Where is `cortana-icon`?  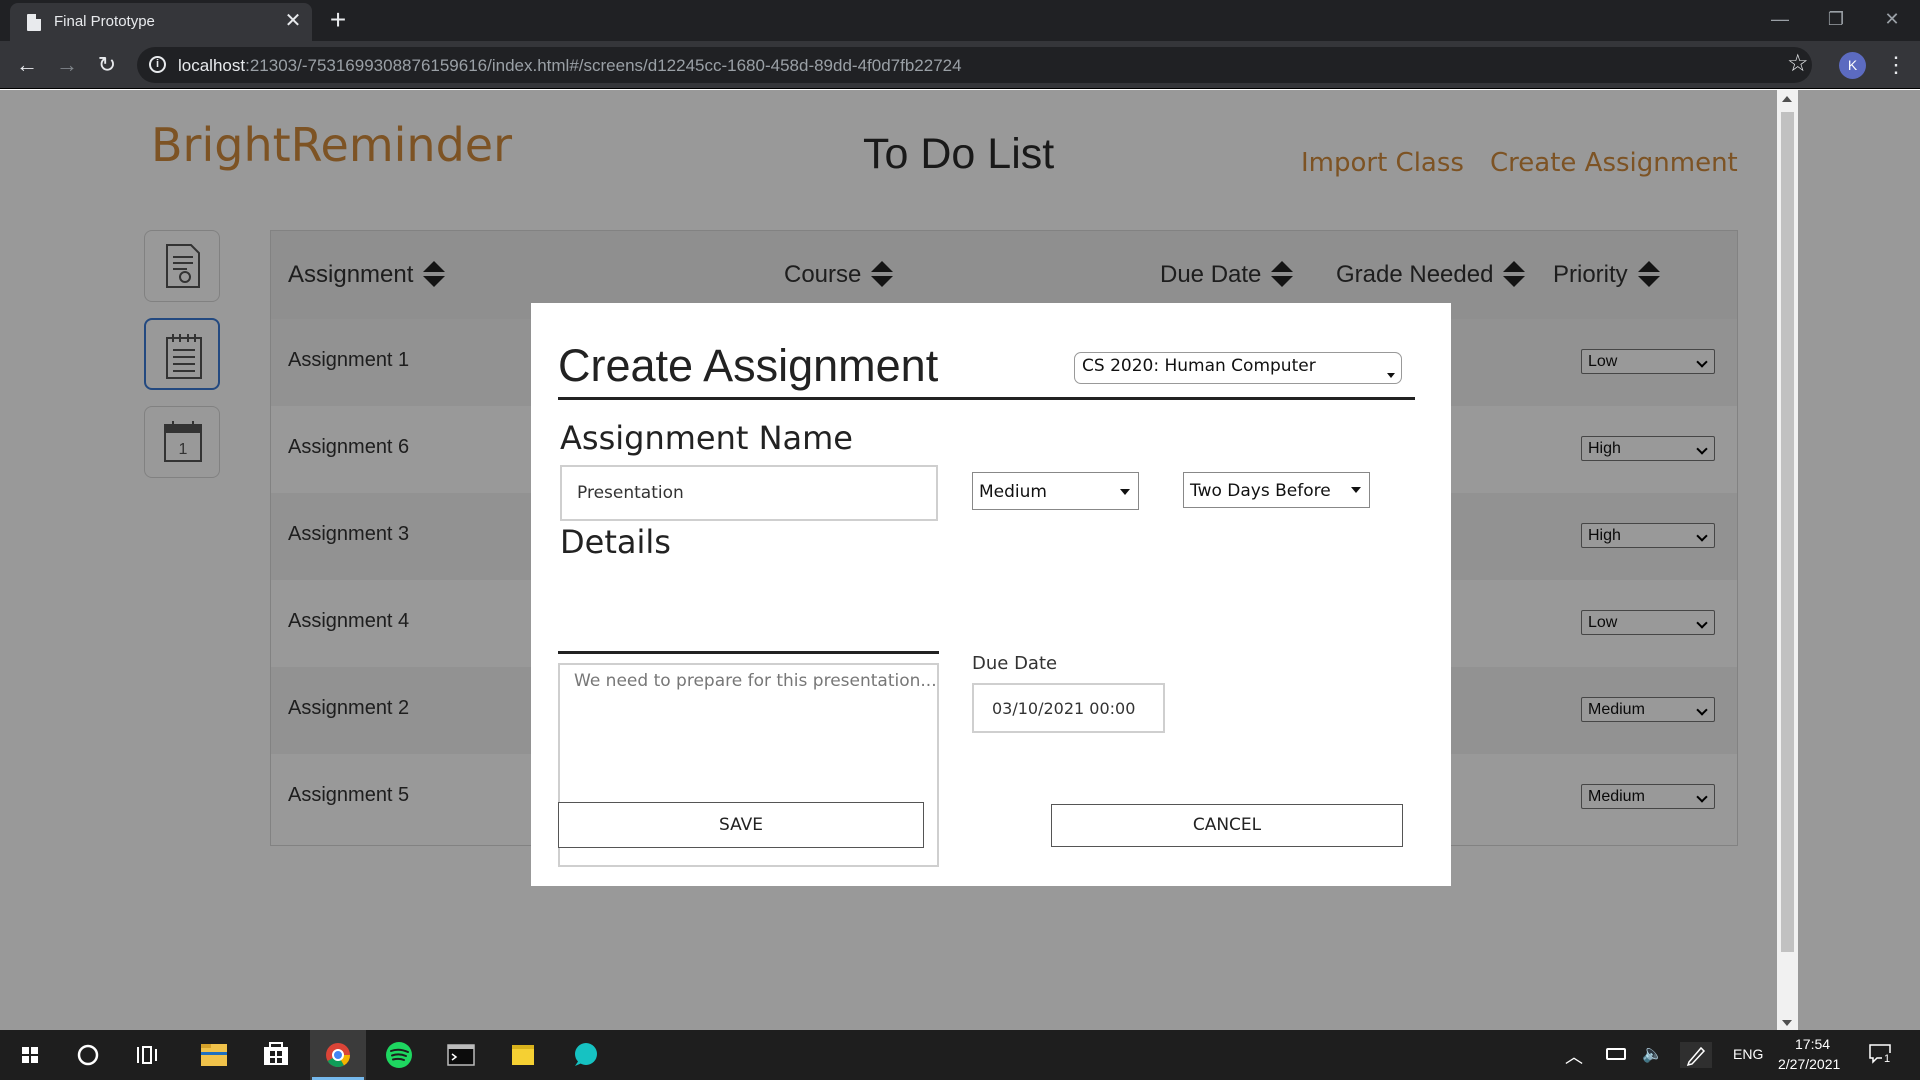 cortana-icon is located at coordinates (88, 1055).